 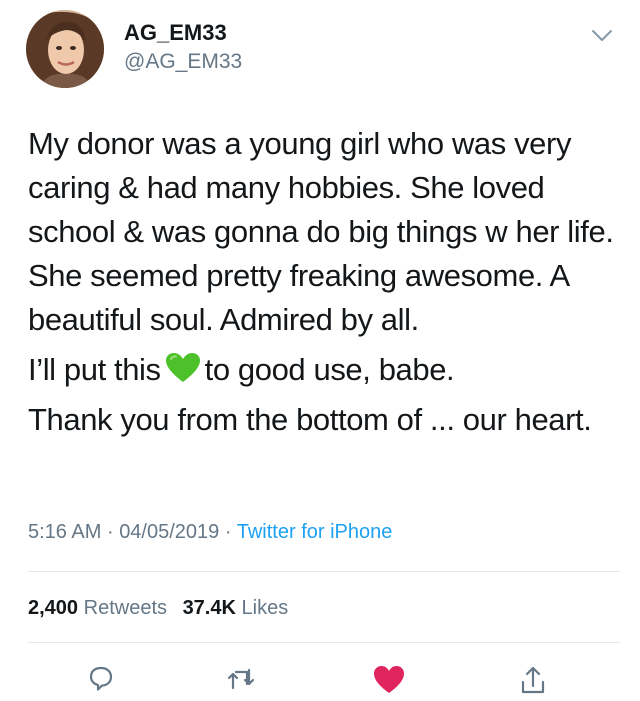 I want to click on tweet-stats: 2,400 Retweets 37.4K Likes, so click(x=163, y=608).